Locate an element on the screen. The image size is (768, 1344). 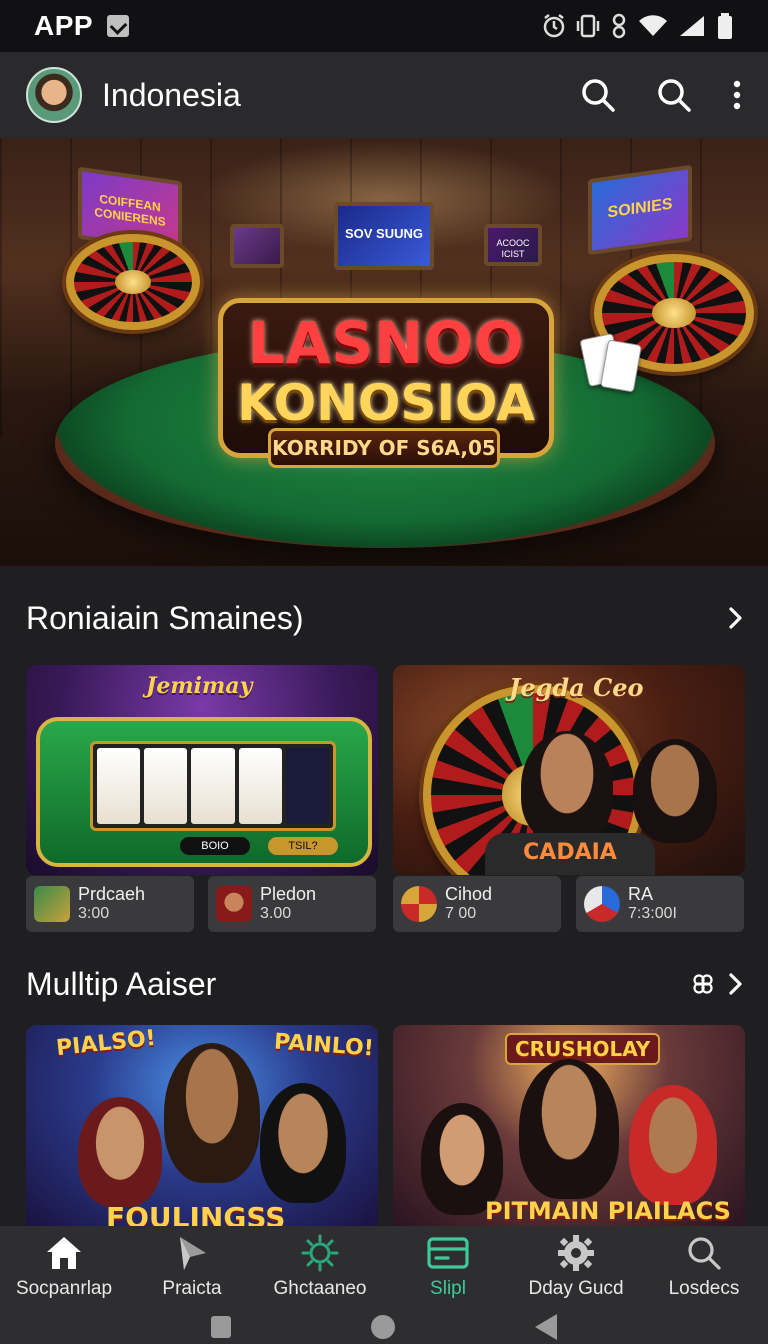
chip-time: 3.00 is located at coordinates (276, 913).